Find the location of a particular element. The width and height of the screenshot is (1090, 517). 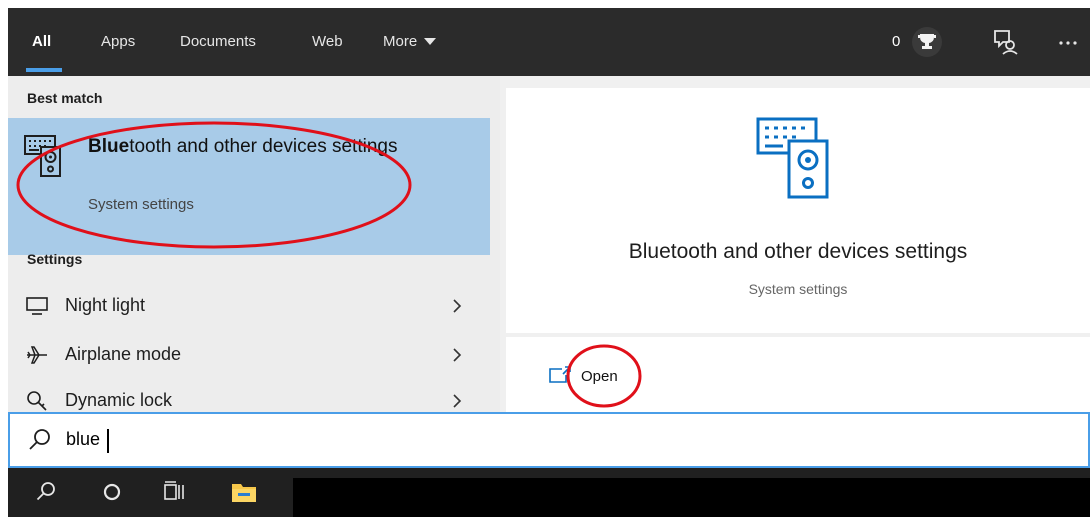

best-match-title: Bluetooth and other devices settings is located at coordinates (248, 147).